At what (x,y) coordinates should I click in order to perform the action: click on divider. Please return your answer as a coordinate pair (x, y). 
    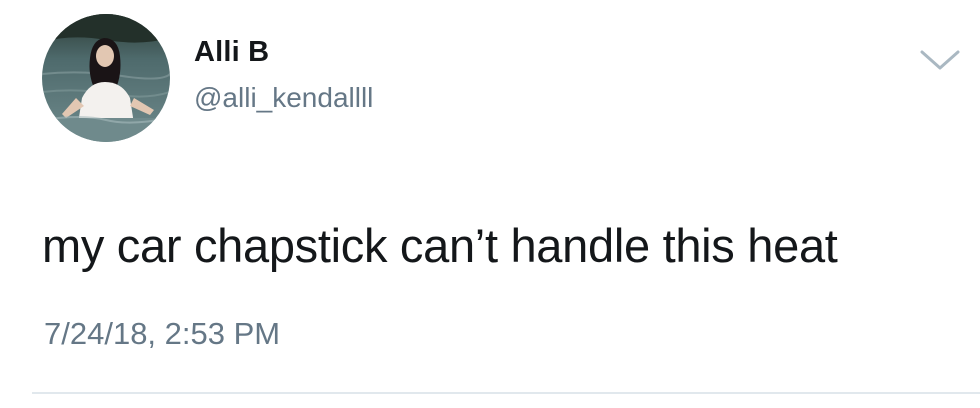
    Looking at the image, I should click on (506, 393).